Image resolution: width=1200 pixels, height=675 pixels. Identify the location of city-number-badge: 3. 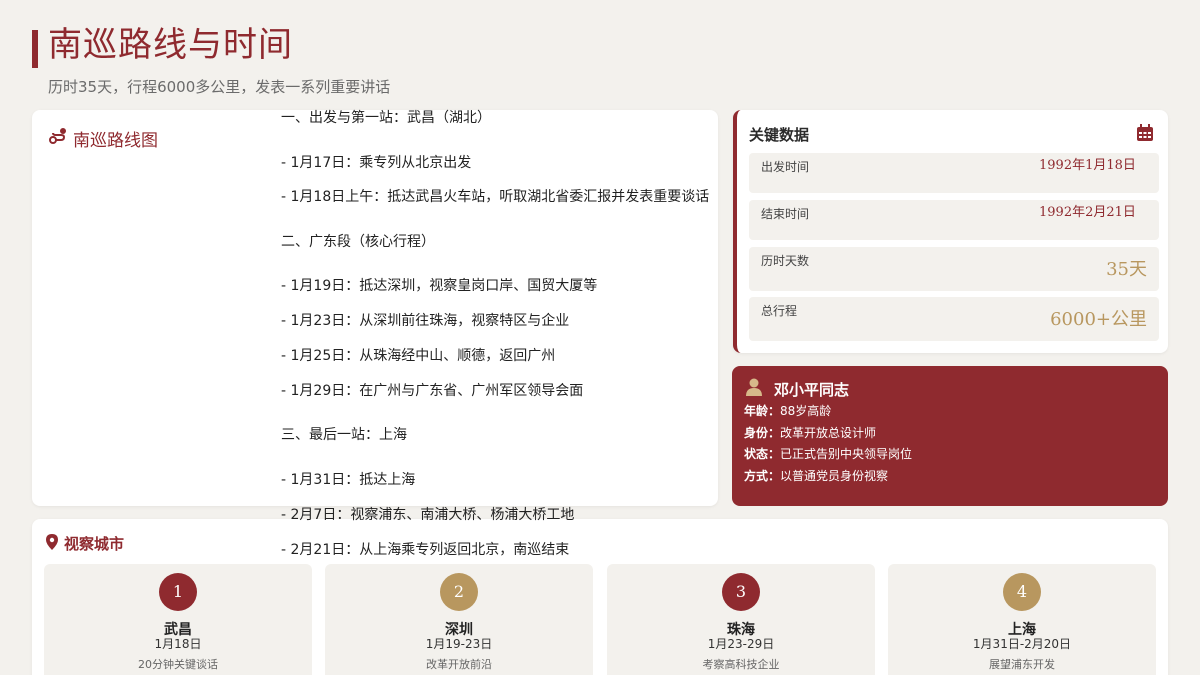
(741, 592).